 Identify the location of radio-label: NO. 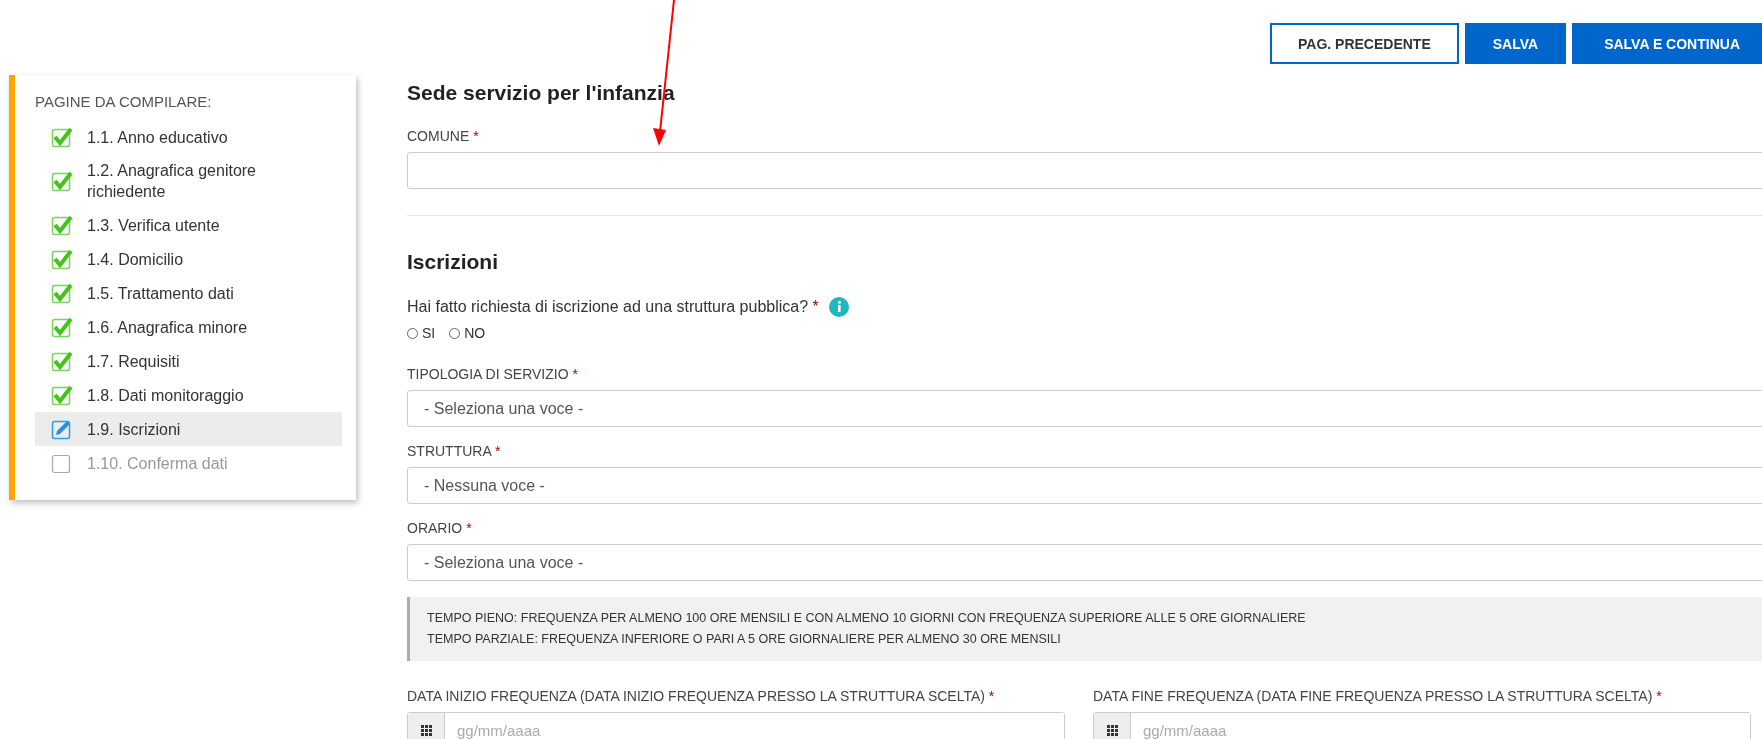
(475, 333).